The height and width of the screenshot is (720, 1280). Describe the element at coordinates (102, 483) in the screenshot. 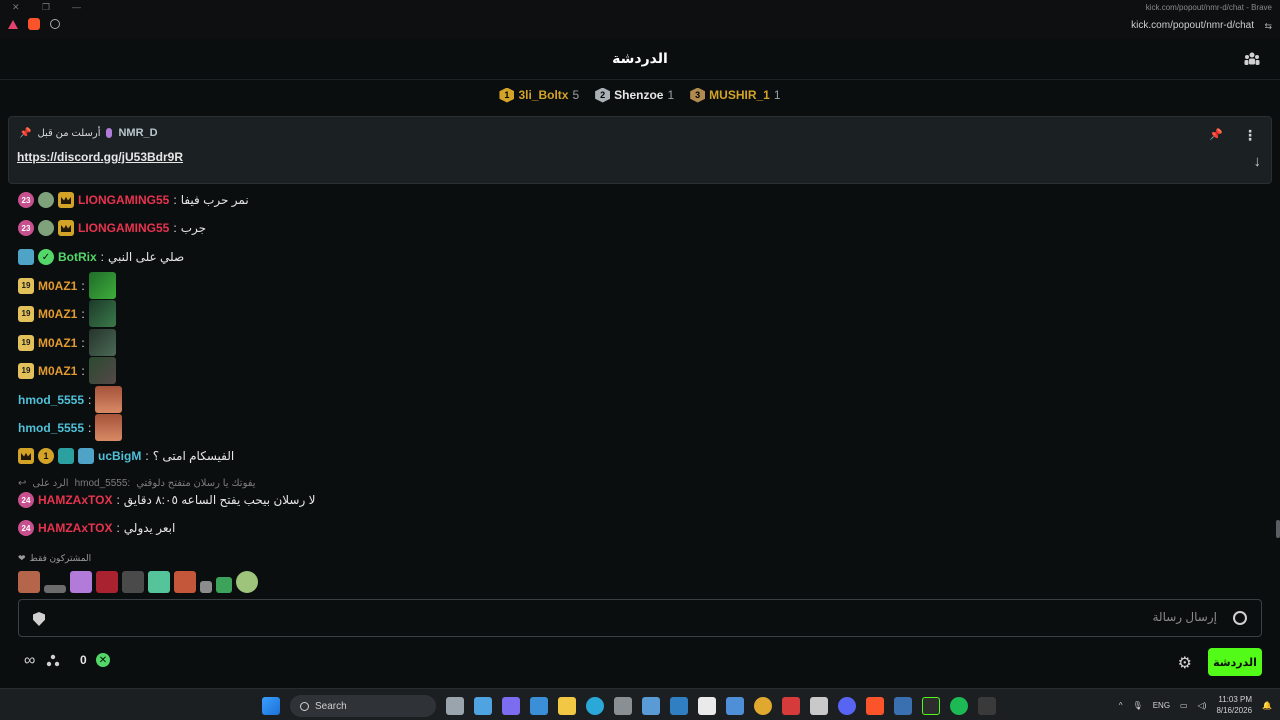

I see `reply-target: hmod_5555:` at that location.